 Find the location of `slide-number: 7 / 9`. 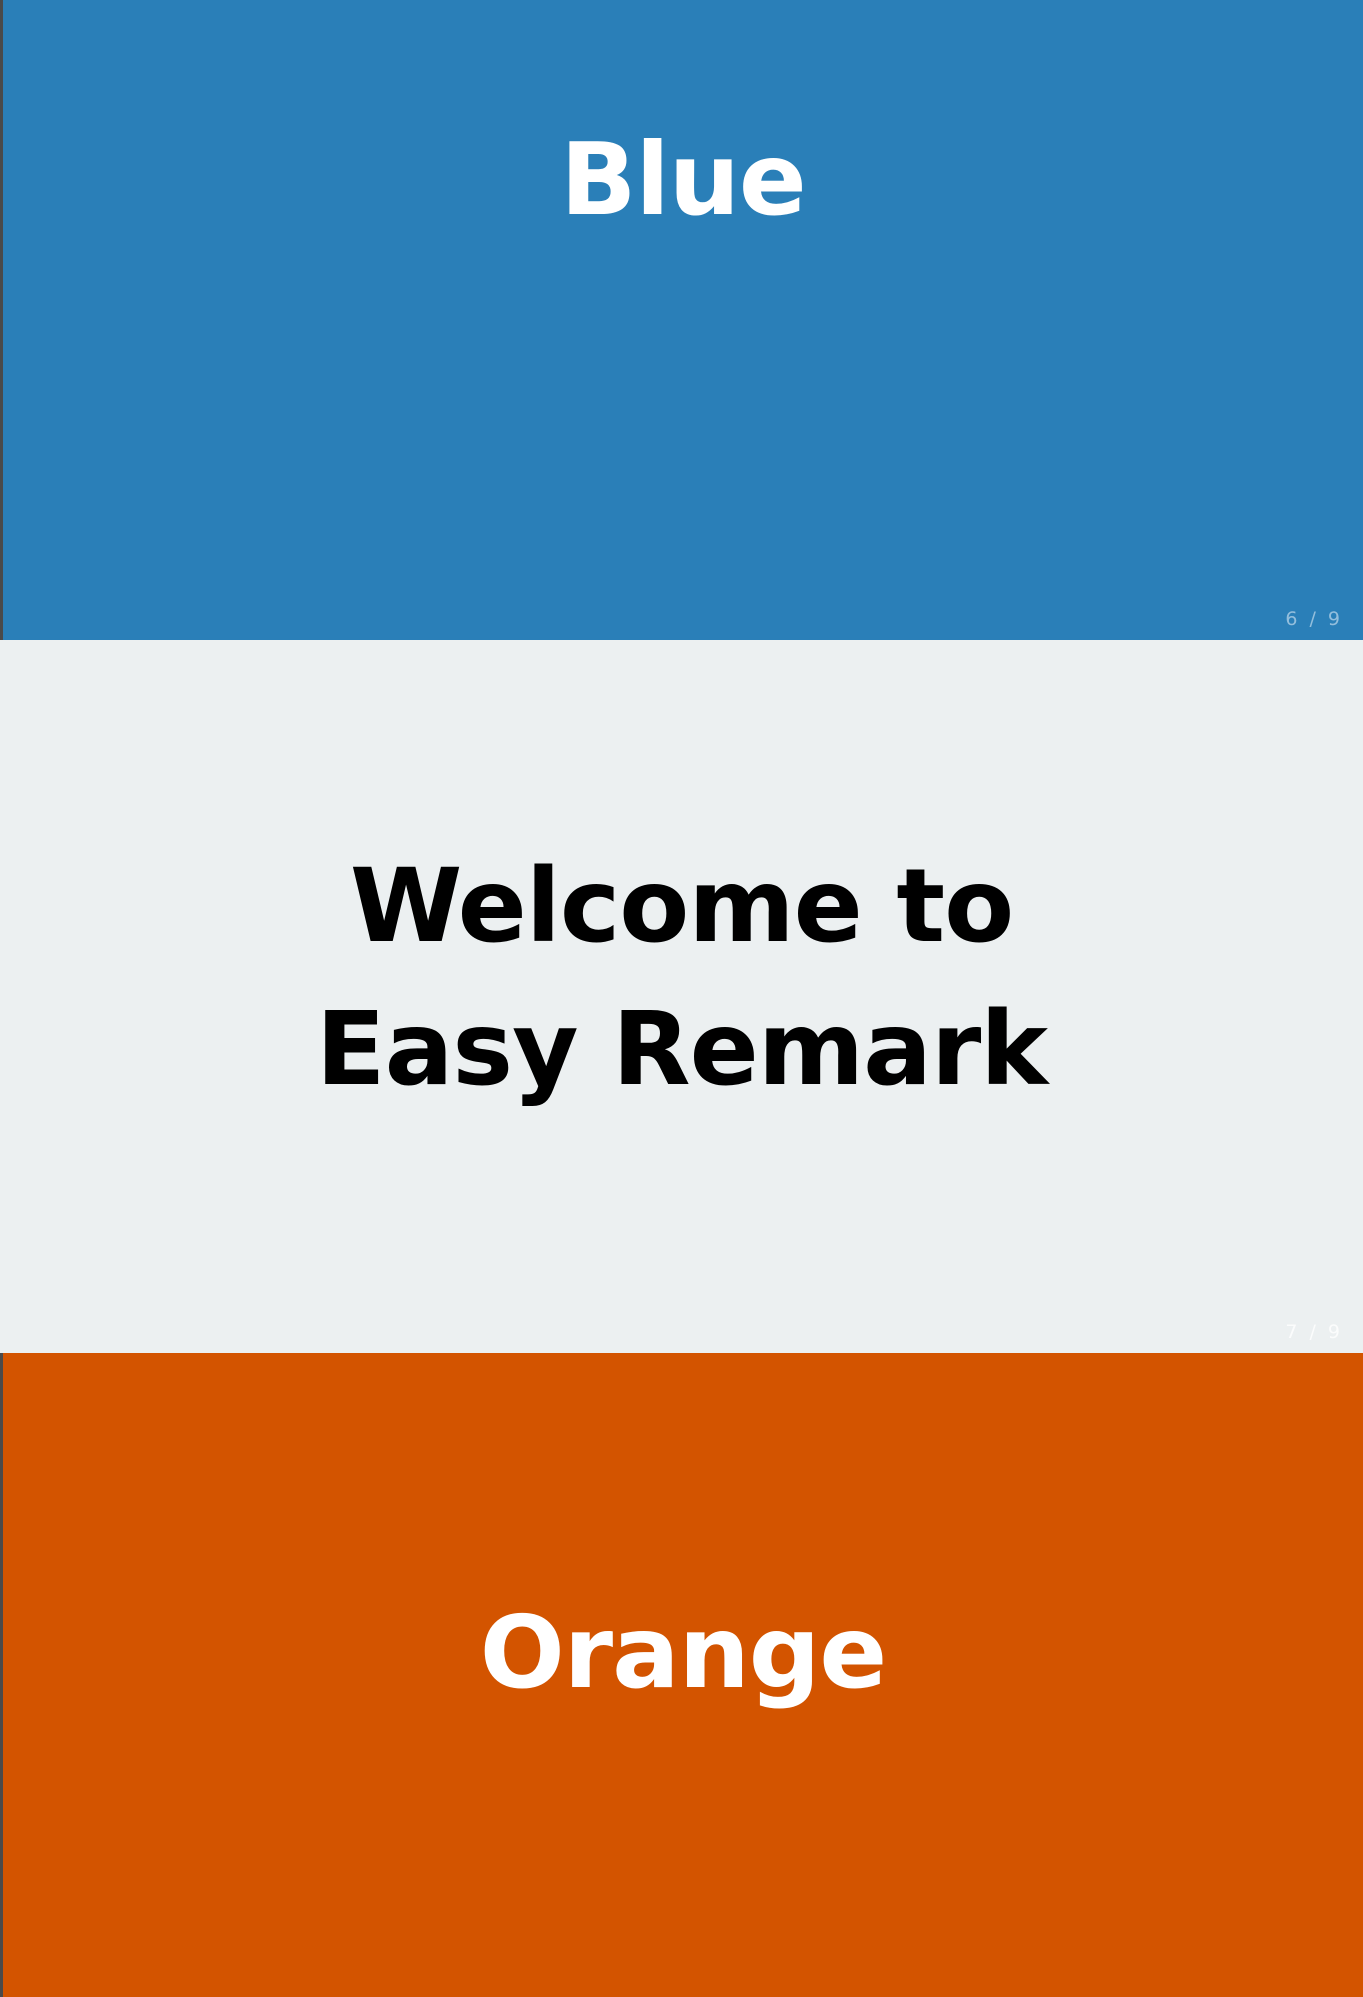

slide-number: 7 / 9 is located at coordinates (1314, 1332).